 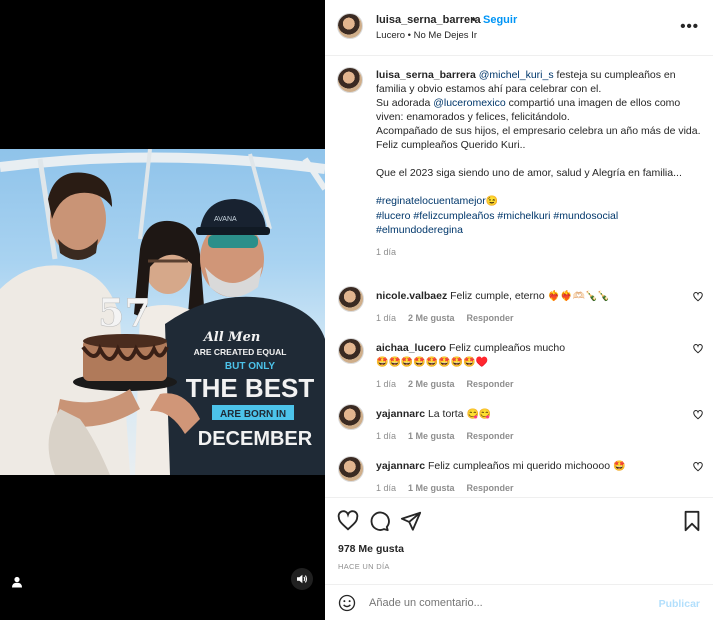 What do you see at coordinates (432, 362) in the screenshot?
I see `comment-emojis: 🤩🤩🤩🤩🤩🤩🤩🤩♥️` at bounding box center [432, 362].